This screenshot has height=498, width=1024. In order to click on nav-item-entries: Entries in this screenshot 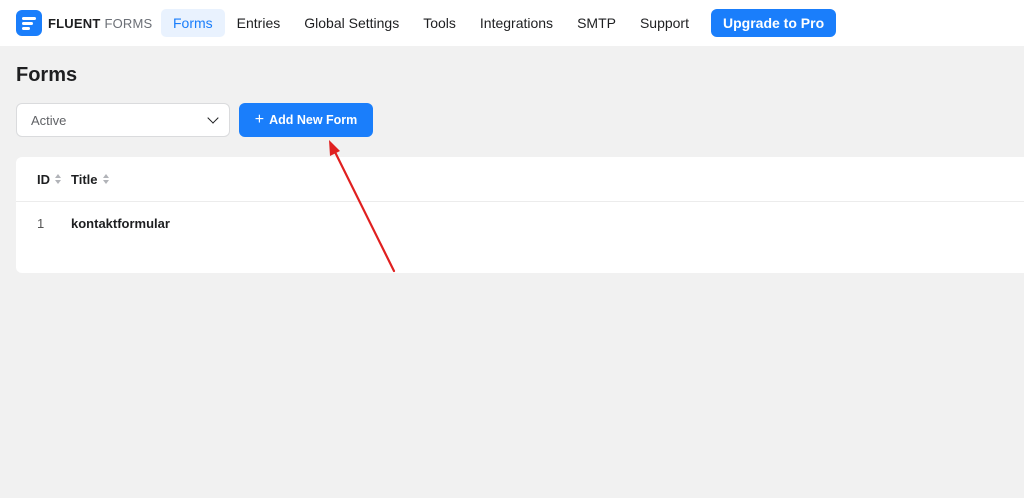, I will do `click(259, 23)`.